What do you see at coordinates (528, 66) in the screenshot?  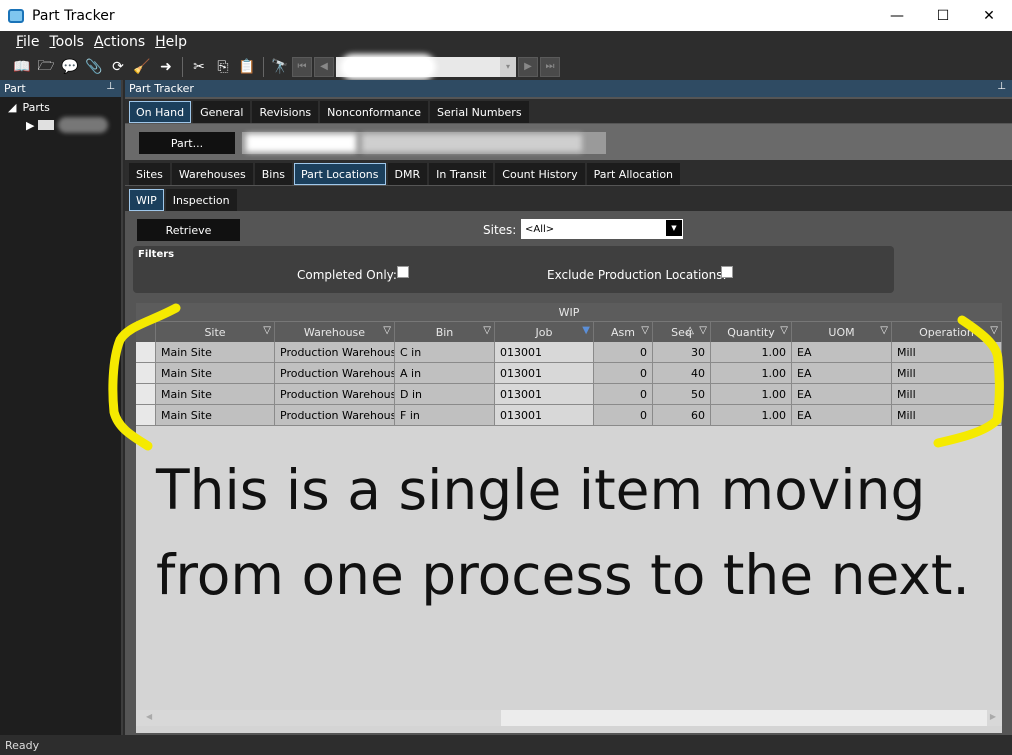 I see `next-record-icon: ▶` at bounding box center [528, 66].